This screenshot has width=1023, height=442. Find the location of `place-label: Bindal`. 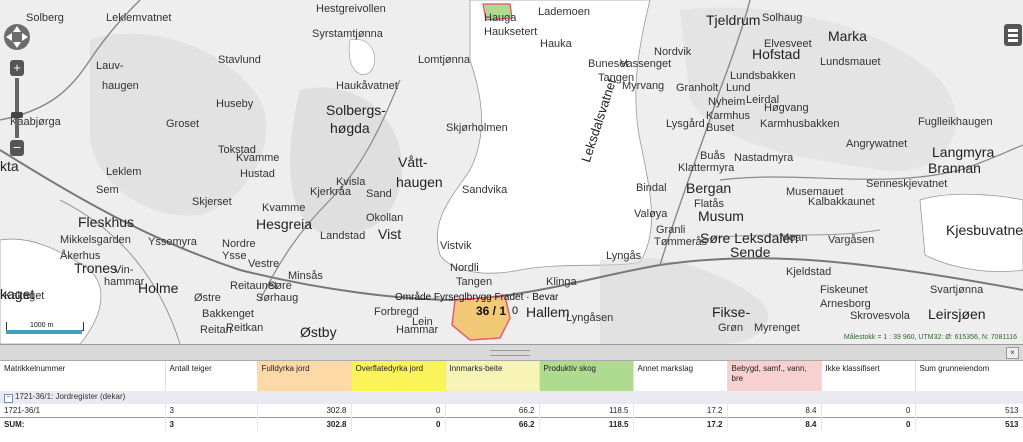

place-label: Bindal is located at coordinates (651, 188).